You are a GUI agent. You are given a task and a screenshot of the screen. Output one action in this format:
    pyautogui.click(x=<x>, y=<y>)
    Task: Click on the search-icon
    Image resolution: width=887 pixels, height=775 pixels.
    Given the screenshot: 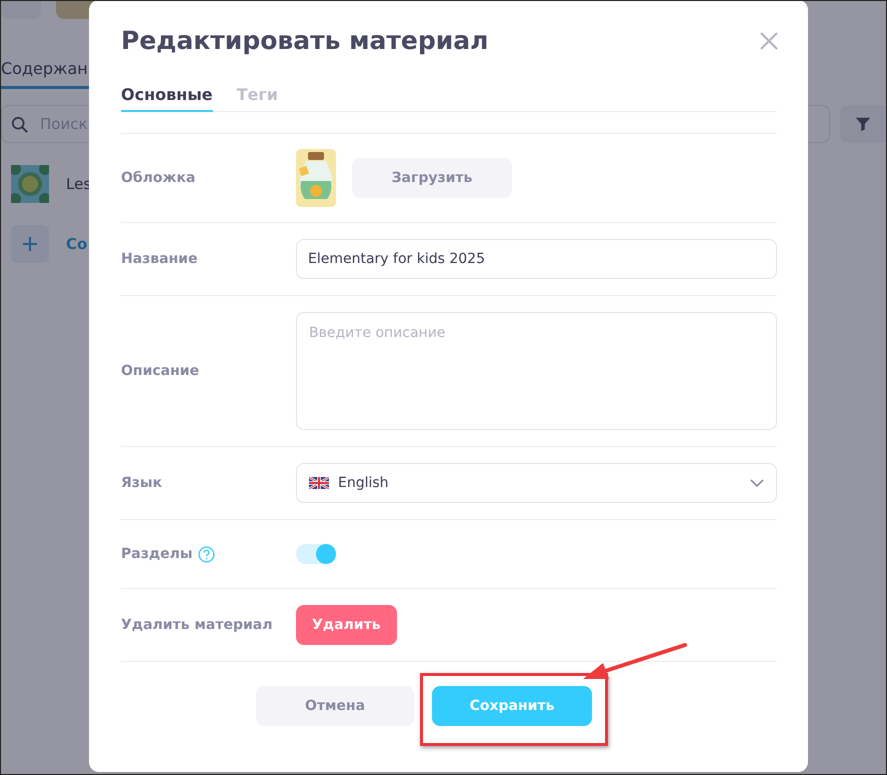 What is the action you would take?
    pyautogui.click(x=20, y=125)
    